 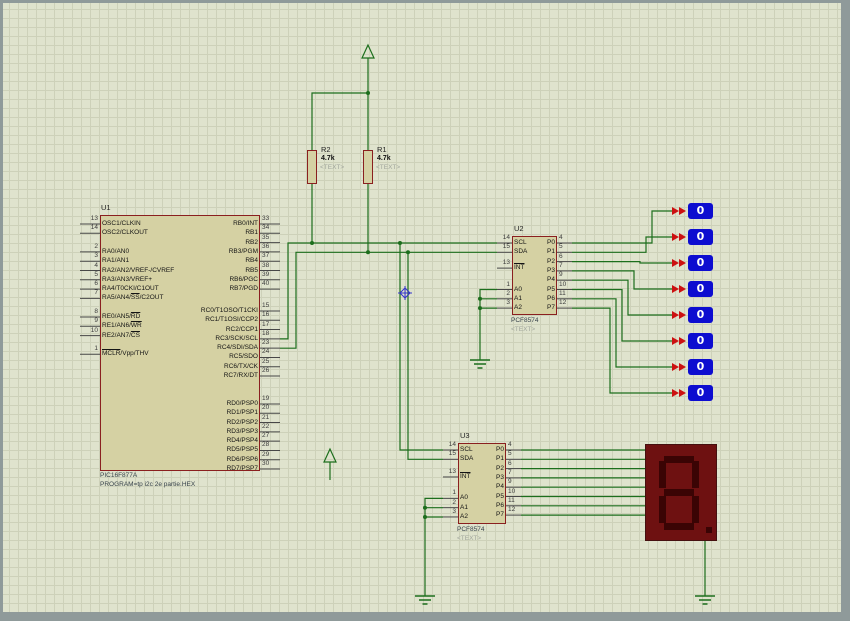 I want to click on pin-number: 23, so click(x=266, y=343).